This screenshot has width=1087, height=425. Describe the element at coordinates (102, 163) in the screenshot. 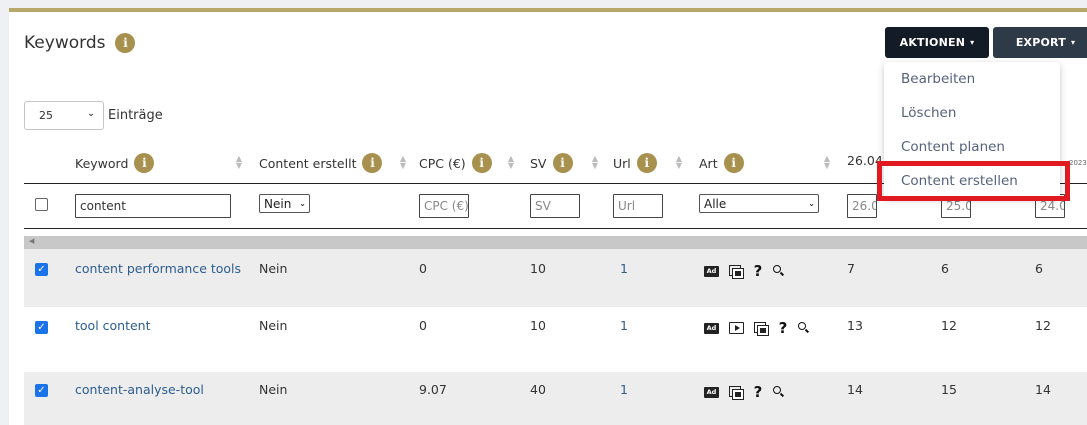

I see `column-label: Keyword` at that location.